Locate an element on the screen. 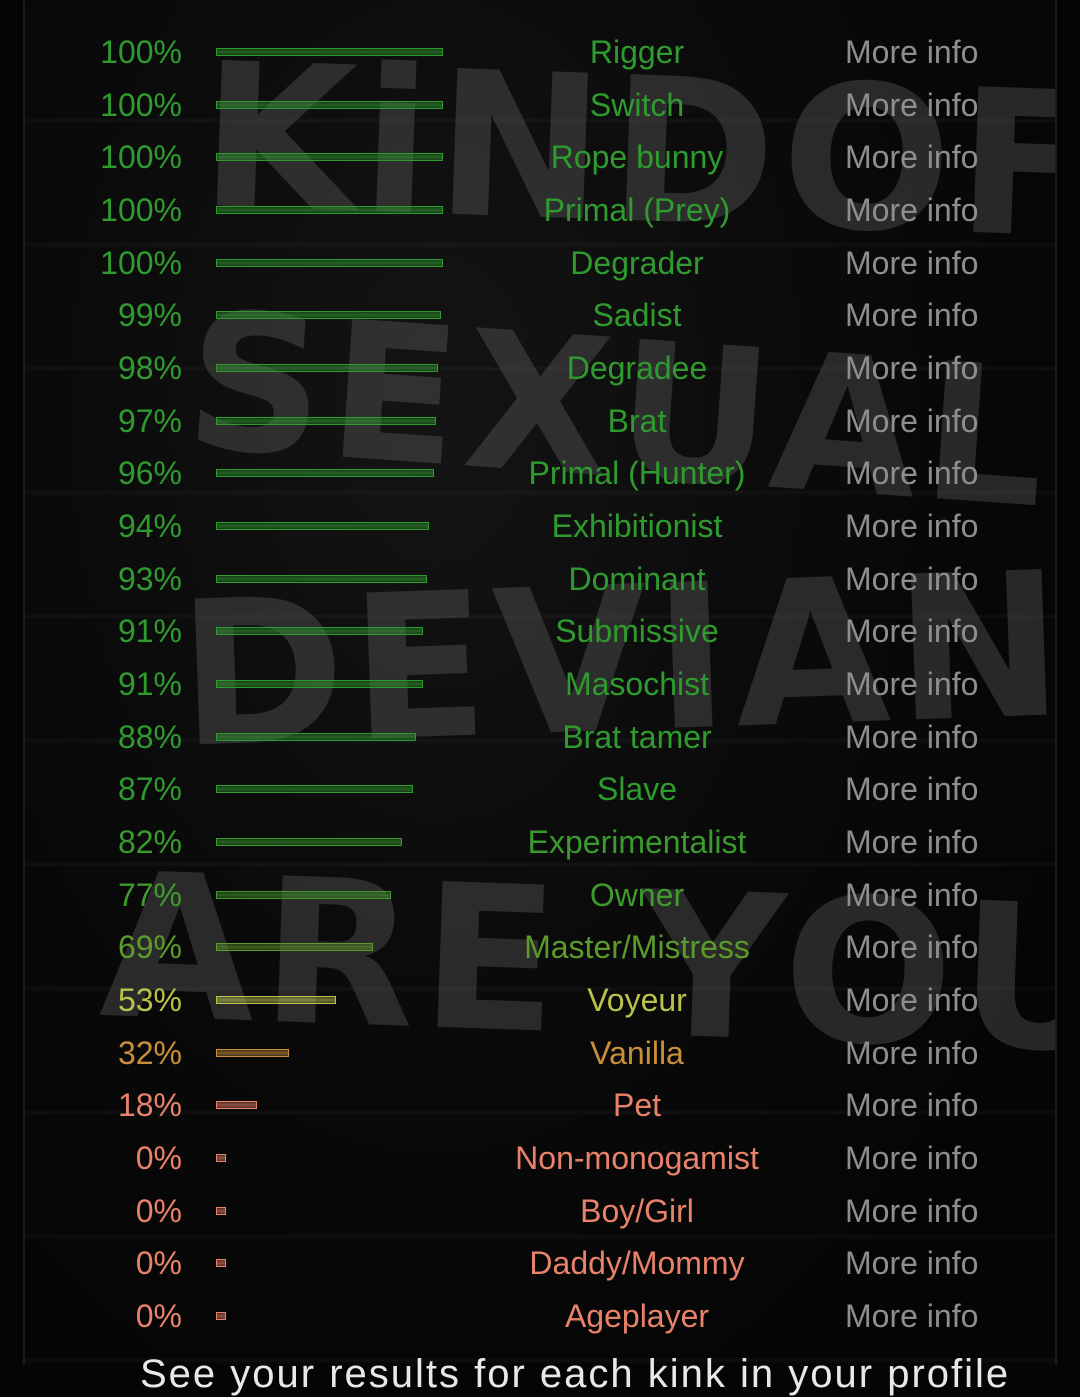 This screenshot has height=1397, width=1080. result-name: Vanilla is located at coordinates (637, 1052).